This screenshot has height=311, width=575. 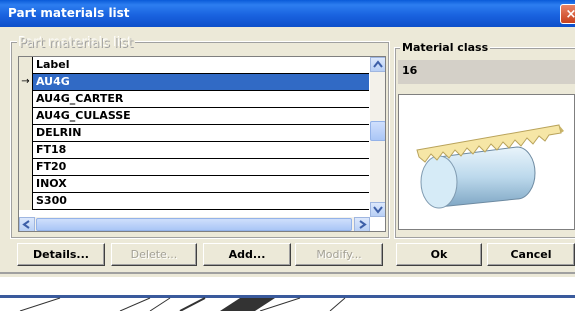 I want to click on vertical-scroll-thumb, so click(x=377, y=131).